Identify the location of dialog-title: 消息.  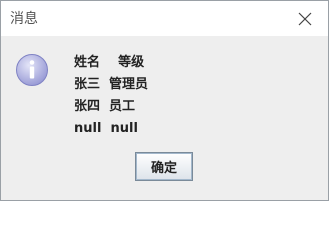
(24, 19).